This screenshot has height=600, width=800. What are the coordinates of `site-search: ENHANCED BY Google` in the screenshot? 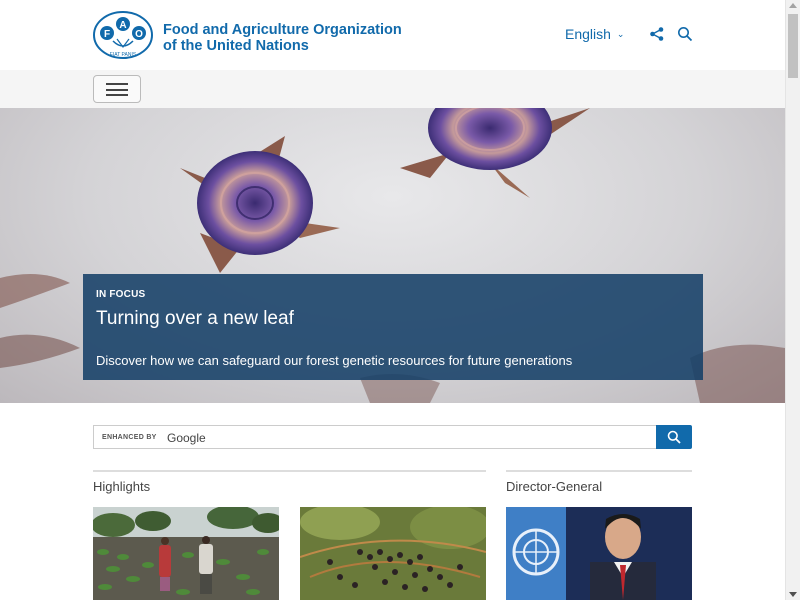 It's located at (392, 437).